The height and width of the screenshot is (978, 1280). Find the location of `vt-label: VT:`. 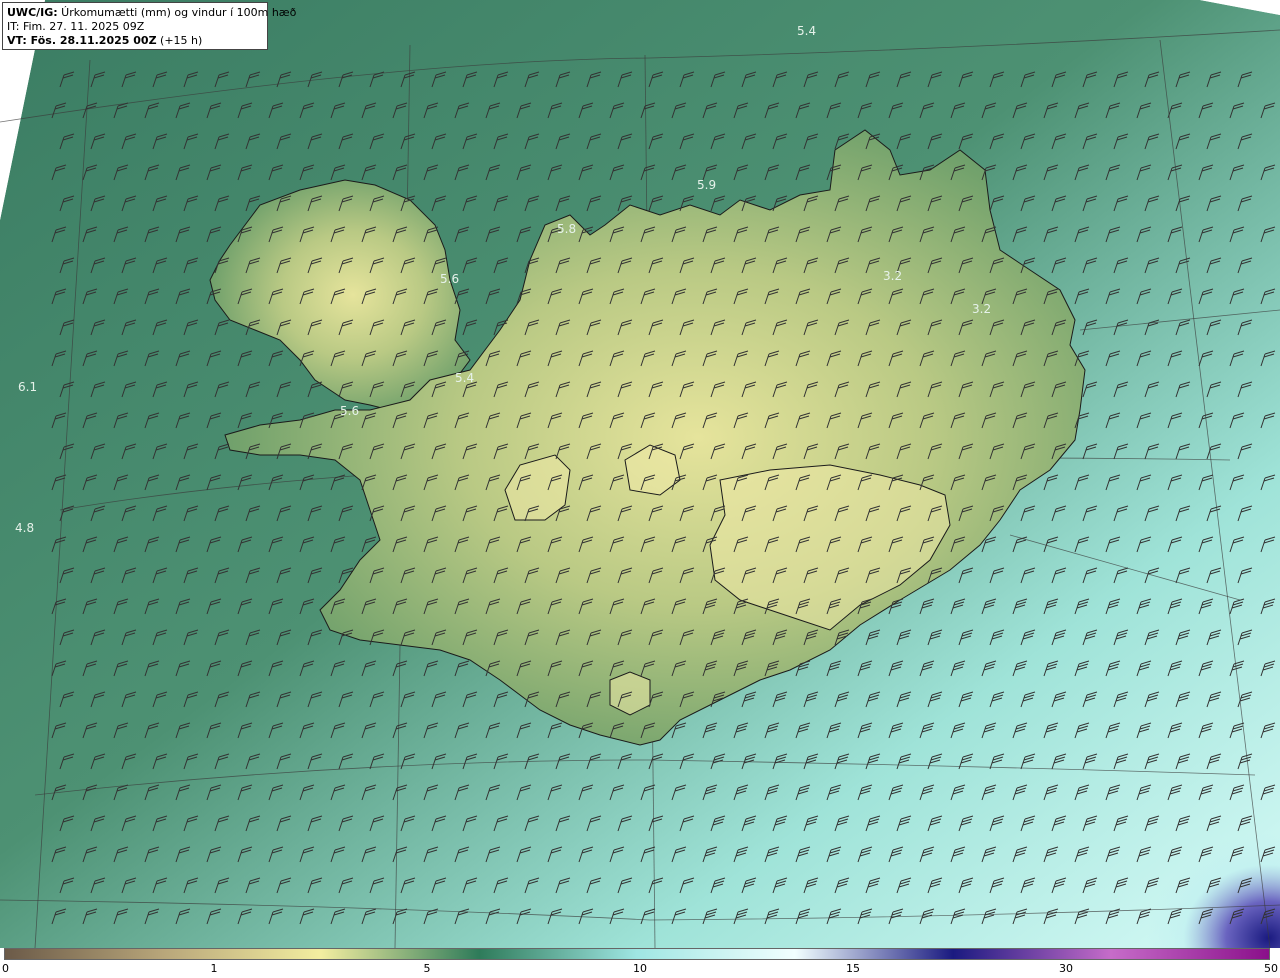

vt-label: VT: is located at coordinates (17, 40).